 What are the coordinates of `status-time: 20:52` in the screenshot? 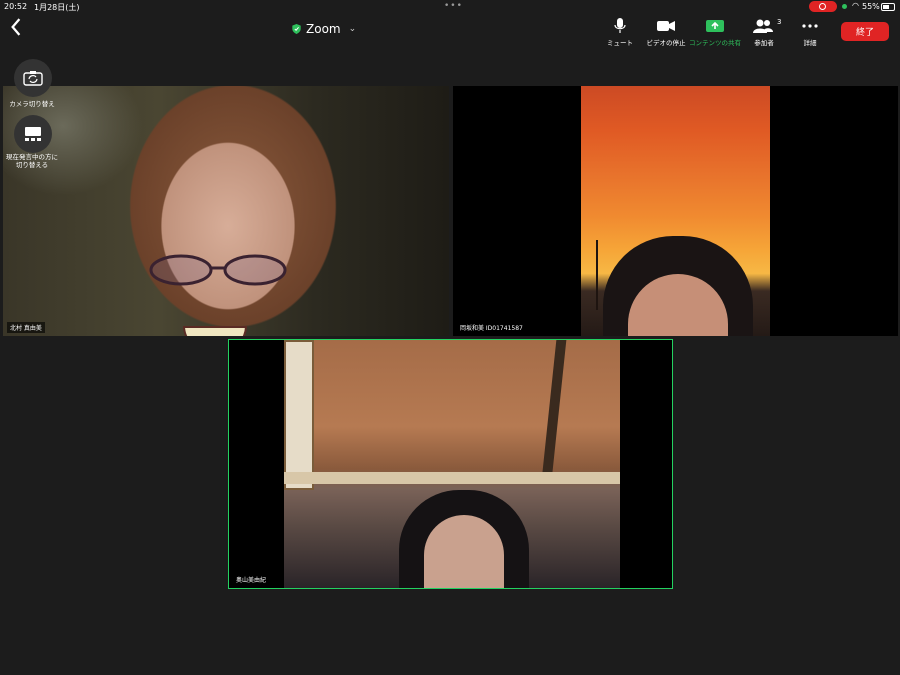 It's located at (16, 6).